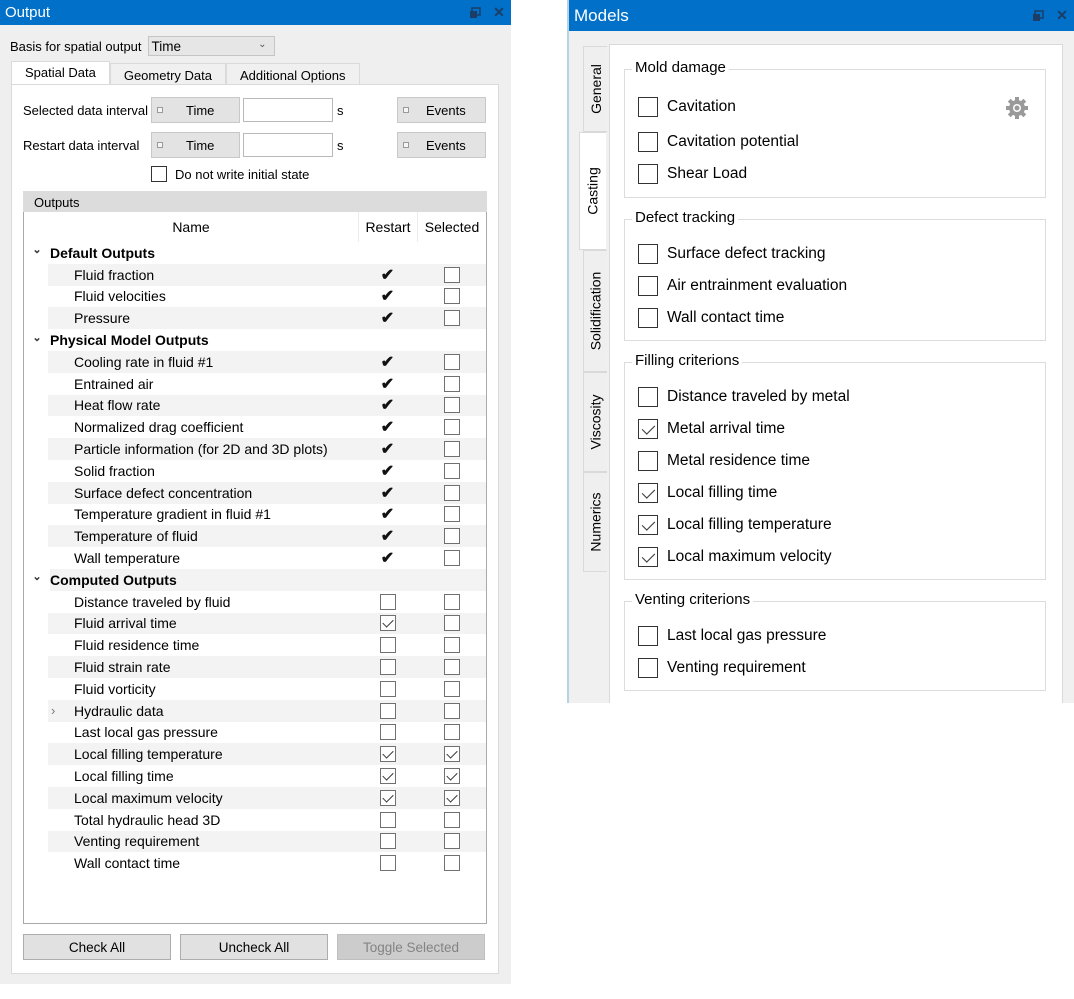 The height and width of the screenshot is (999, 1074). Describe the element at coordinates (711, 429) in the screenshot. I see `model-option: Metal arrival time` at that location.